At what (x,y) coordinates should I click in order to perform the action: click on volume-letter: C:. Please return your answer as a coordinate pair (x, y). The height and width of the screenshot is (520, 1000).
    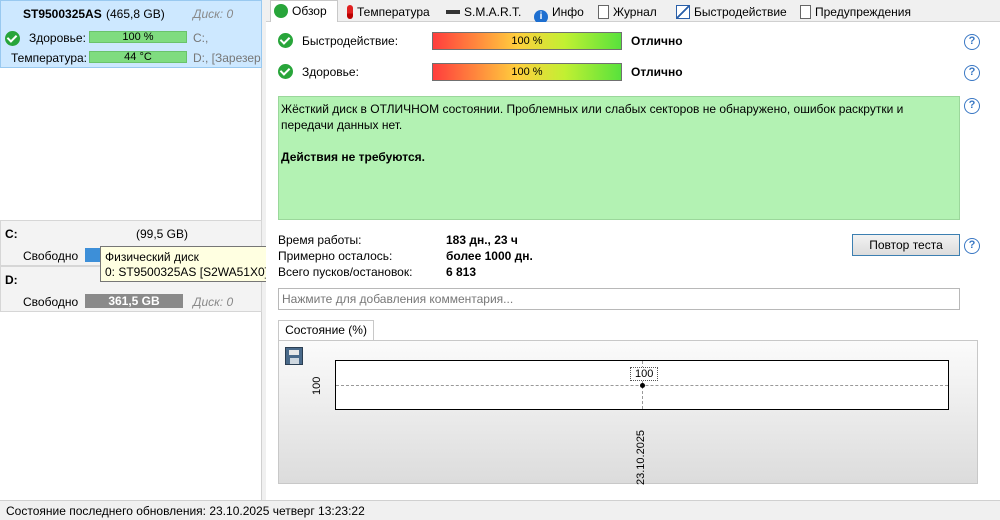
    Looking at the image, I should click on (11, 234).